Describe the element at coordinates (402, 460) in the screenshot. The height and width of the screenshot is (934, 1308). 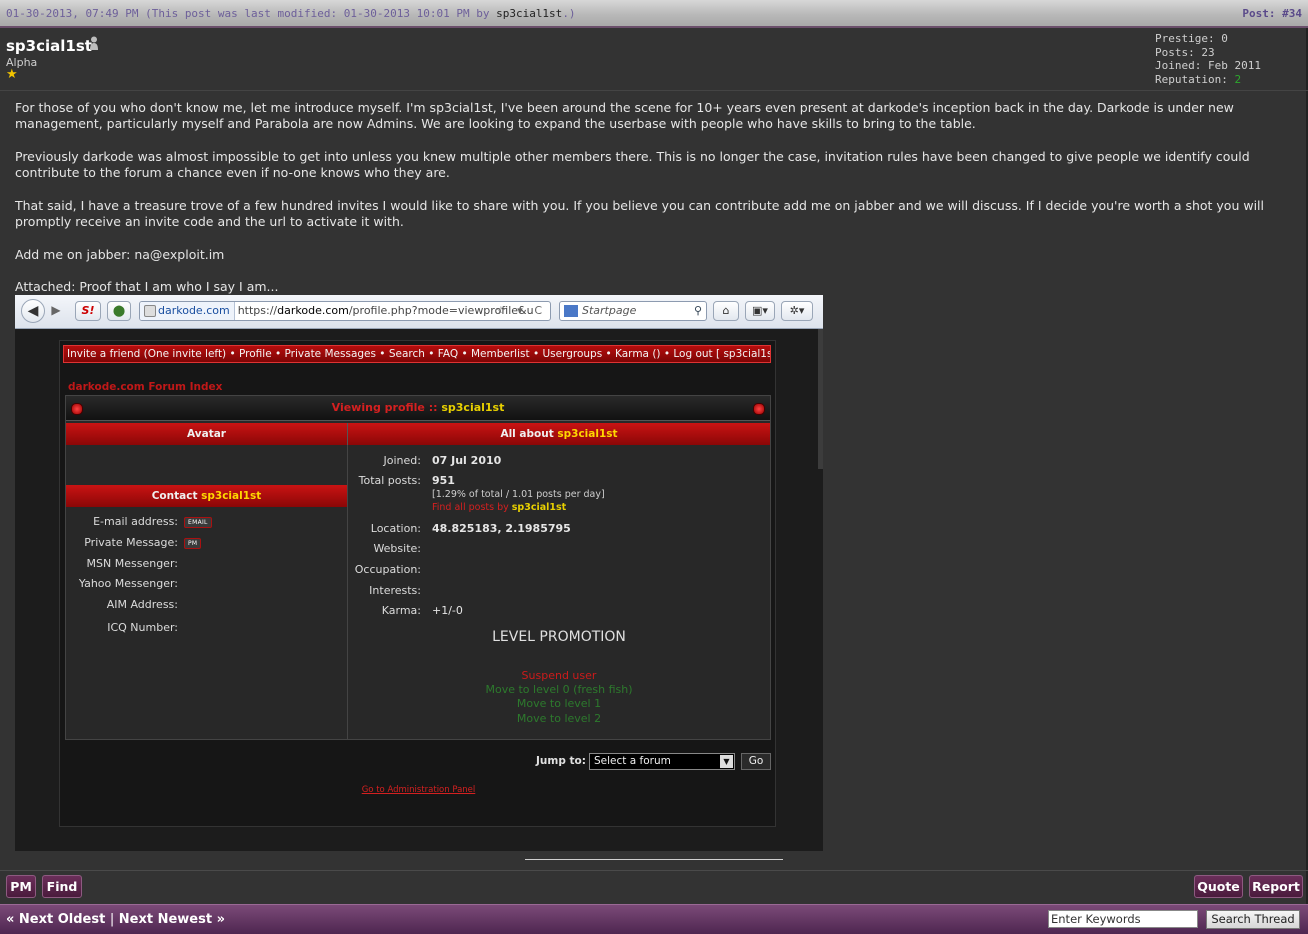
I see `joined-label: Joined:` at that location.